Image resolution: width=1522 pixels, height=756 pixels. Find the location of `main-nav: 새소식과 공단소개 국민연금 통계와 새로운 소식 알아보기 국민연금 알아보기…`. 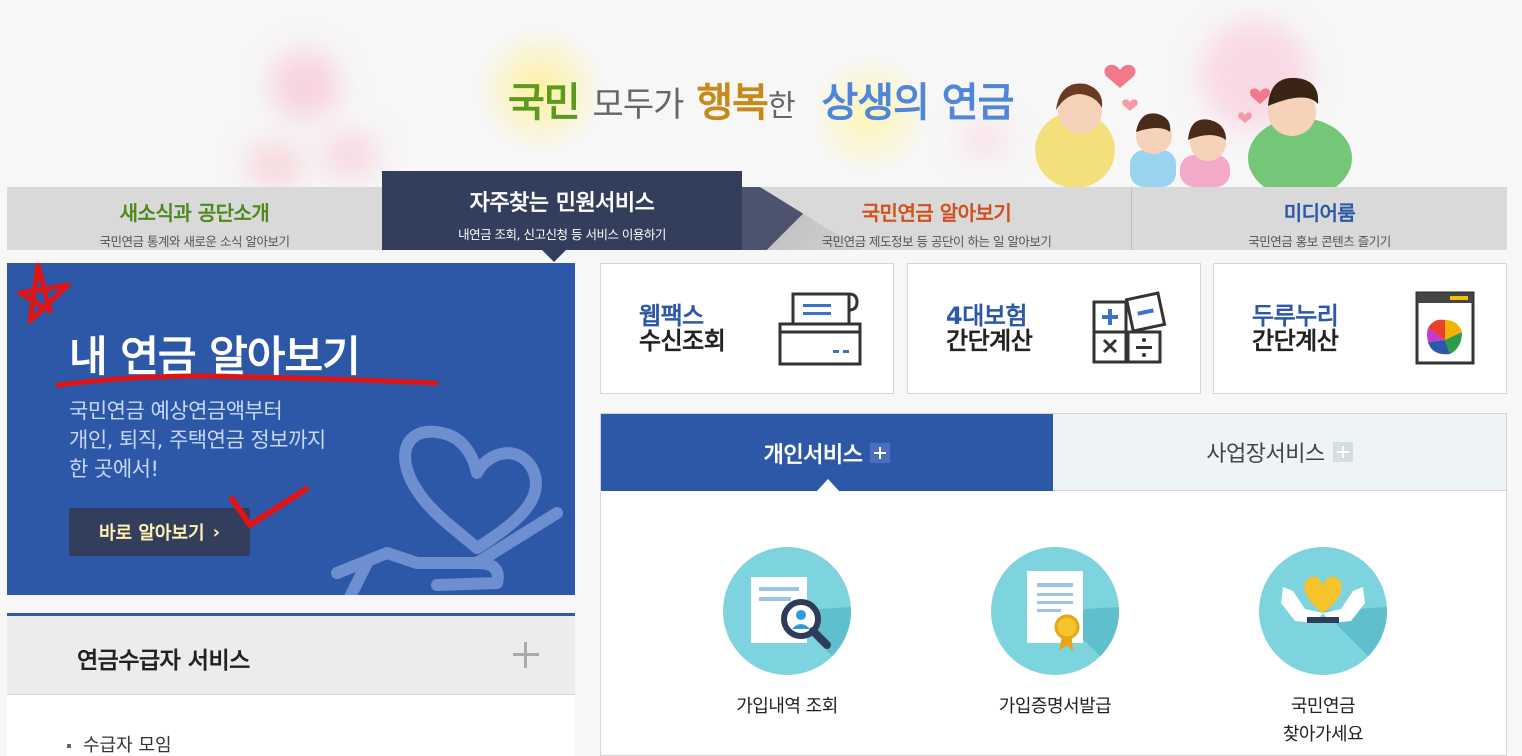

main-nav: 새소식과 공단소개 국민연금 통계와 새로운 소식 알아보기 국민연금 알아보기… is located at coordinates (757, 210).